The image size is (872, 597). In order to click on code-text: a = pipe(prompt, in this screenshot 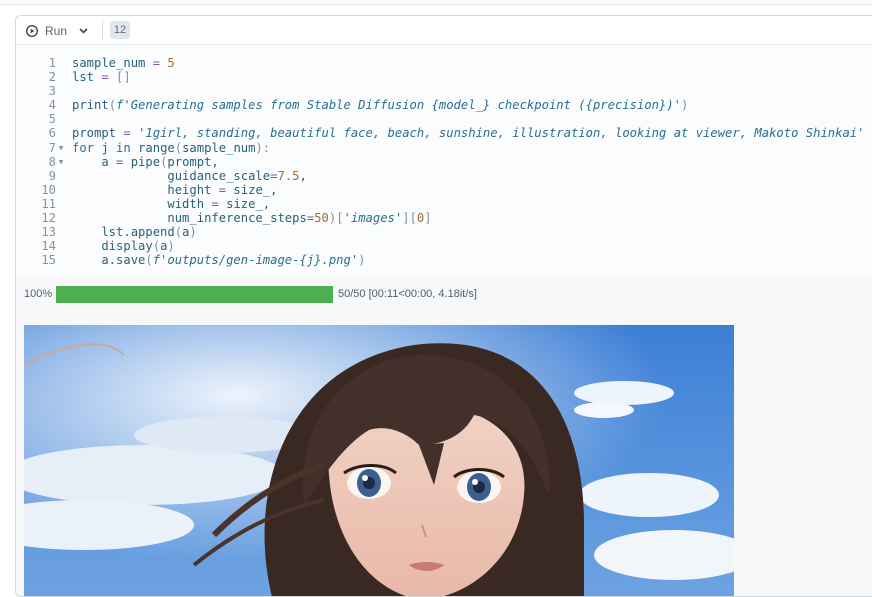, I will do `click(145, 161)`.